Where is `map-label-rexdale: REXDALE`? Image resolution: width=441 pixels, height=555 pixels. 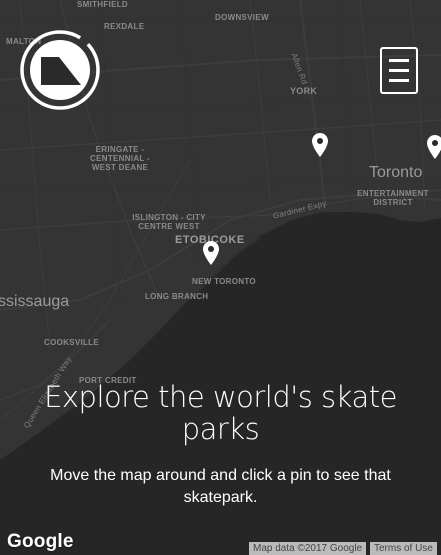
map-label-rexdale: REXDALE is located at coordinates (124, 26).